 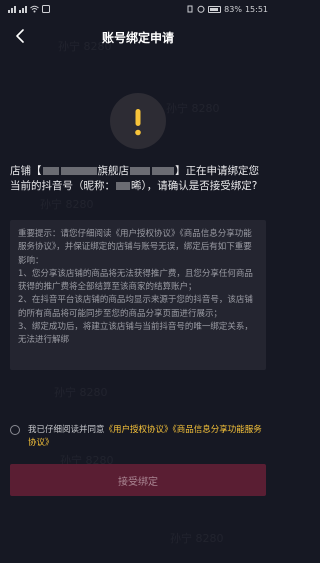 What do you see at coordinates (34, 9) in the screenshot?
I see `wifi-icon` at bounding box center [34, 9].